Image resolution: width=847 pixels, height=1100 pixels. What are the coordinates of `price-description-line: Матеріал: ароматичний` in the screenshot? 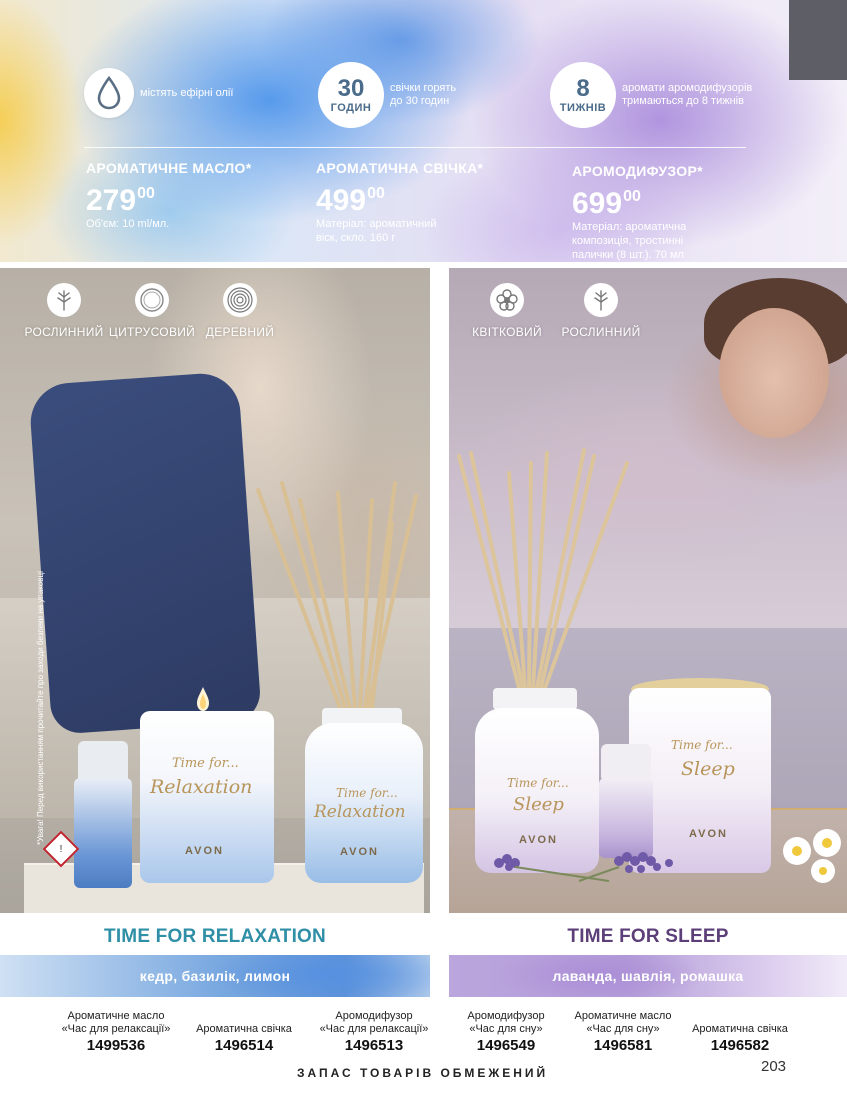 It's located at (376, 224).